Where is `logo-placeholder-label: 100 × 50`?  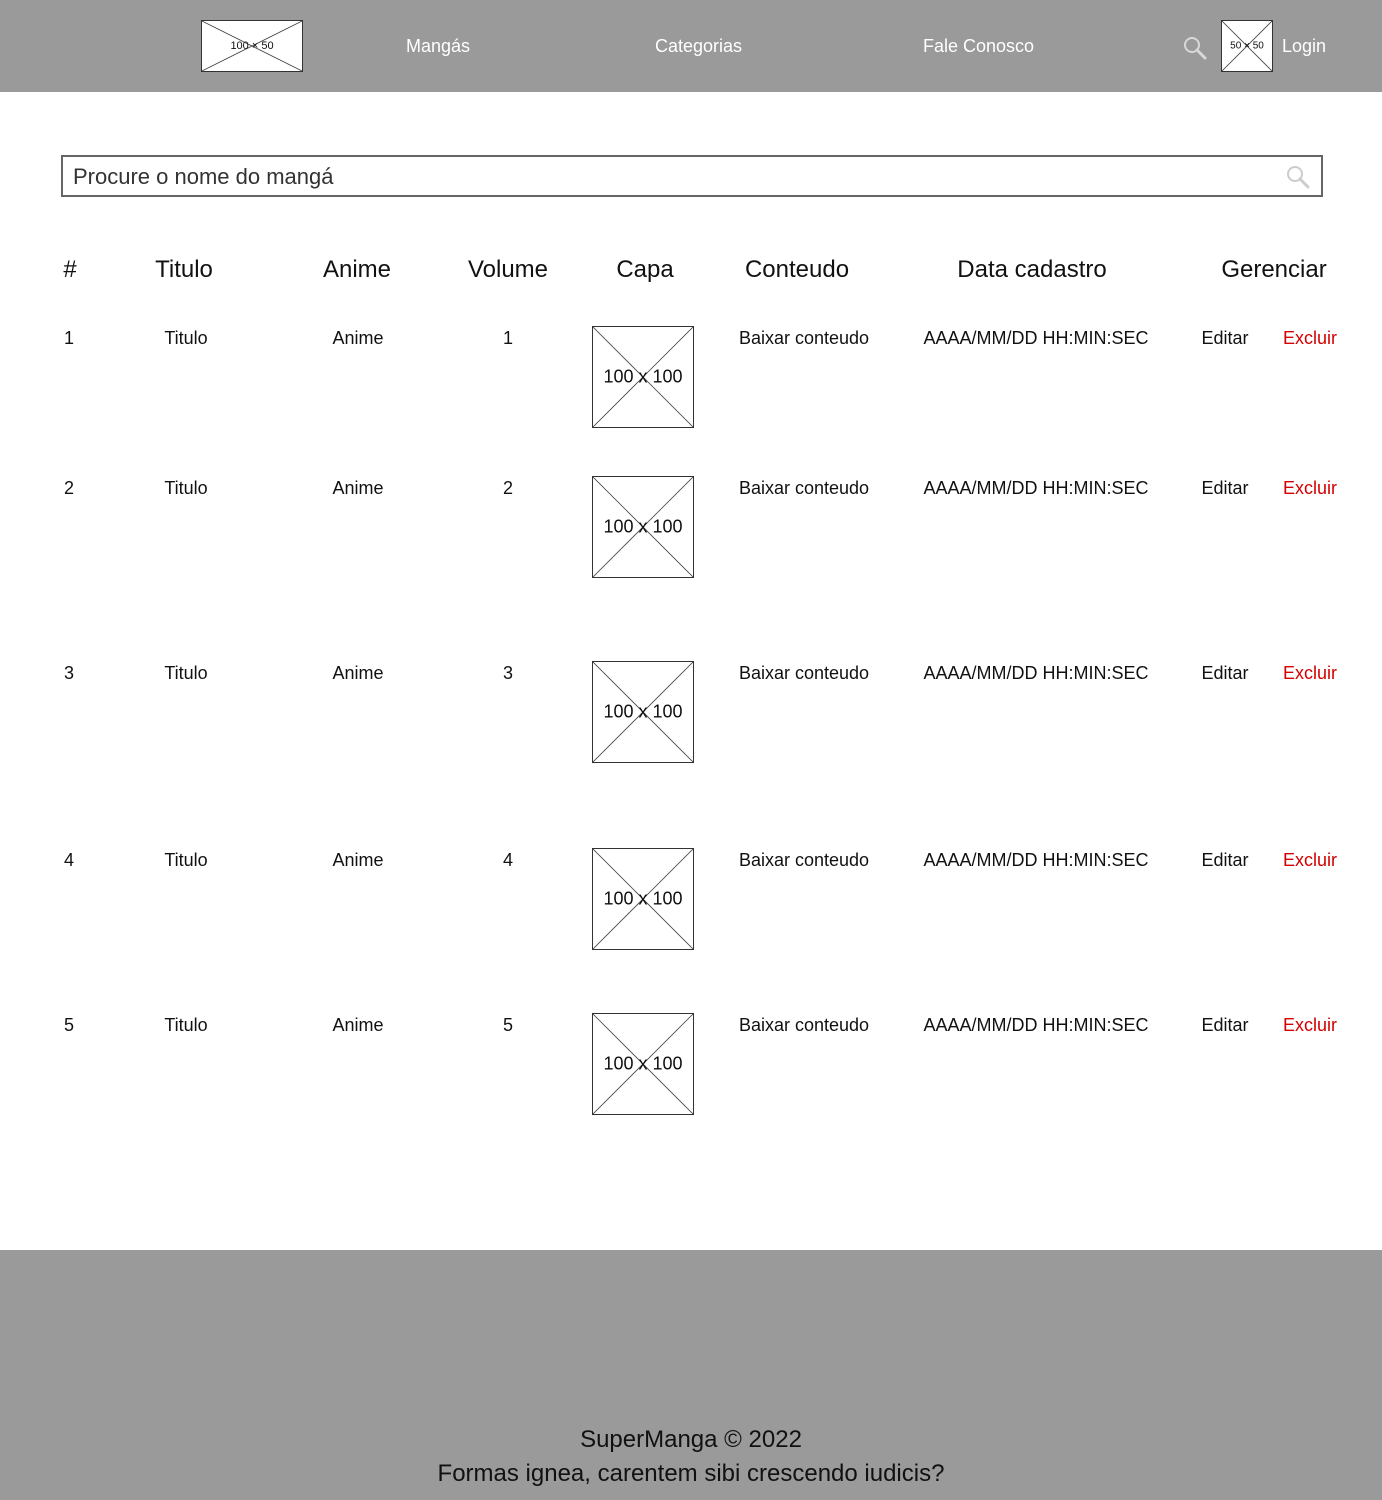 logo-placeholder-label: 100 × 50 is located at coordinates (252, 46).